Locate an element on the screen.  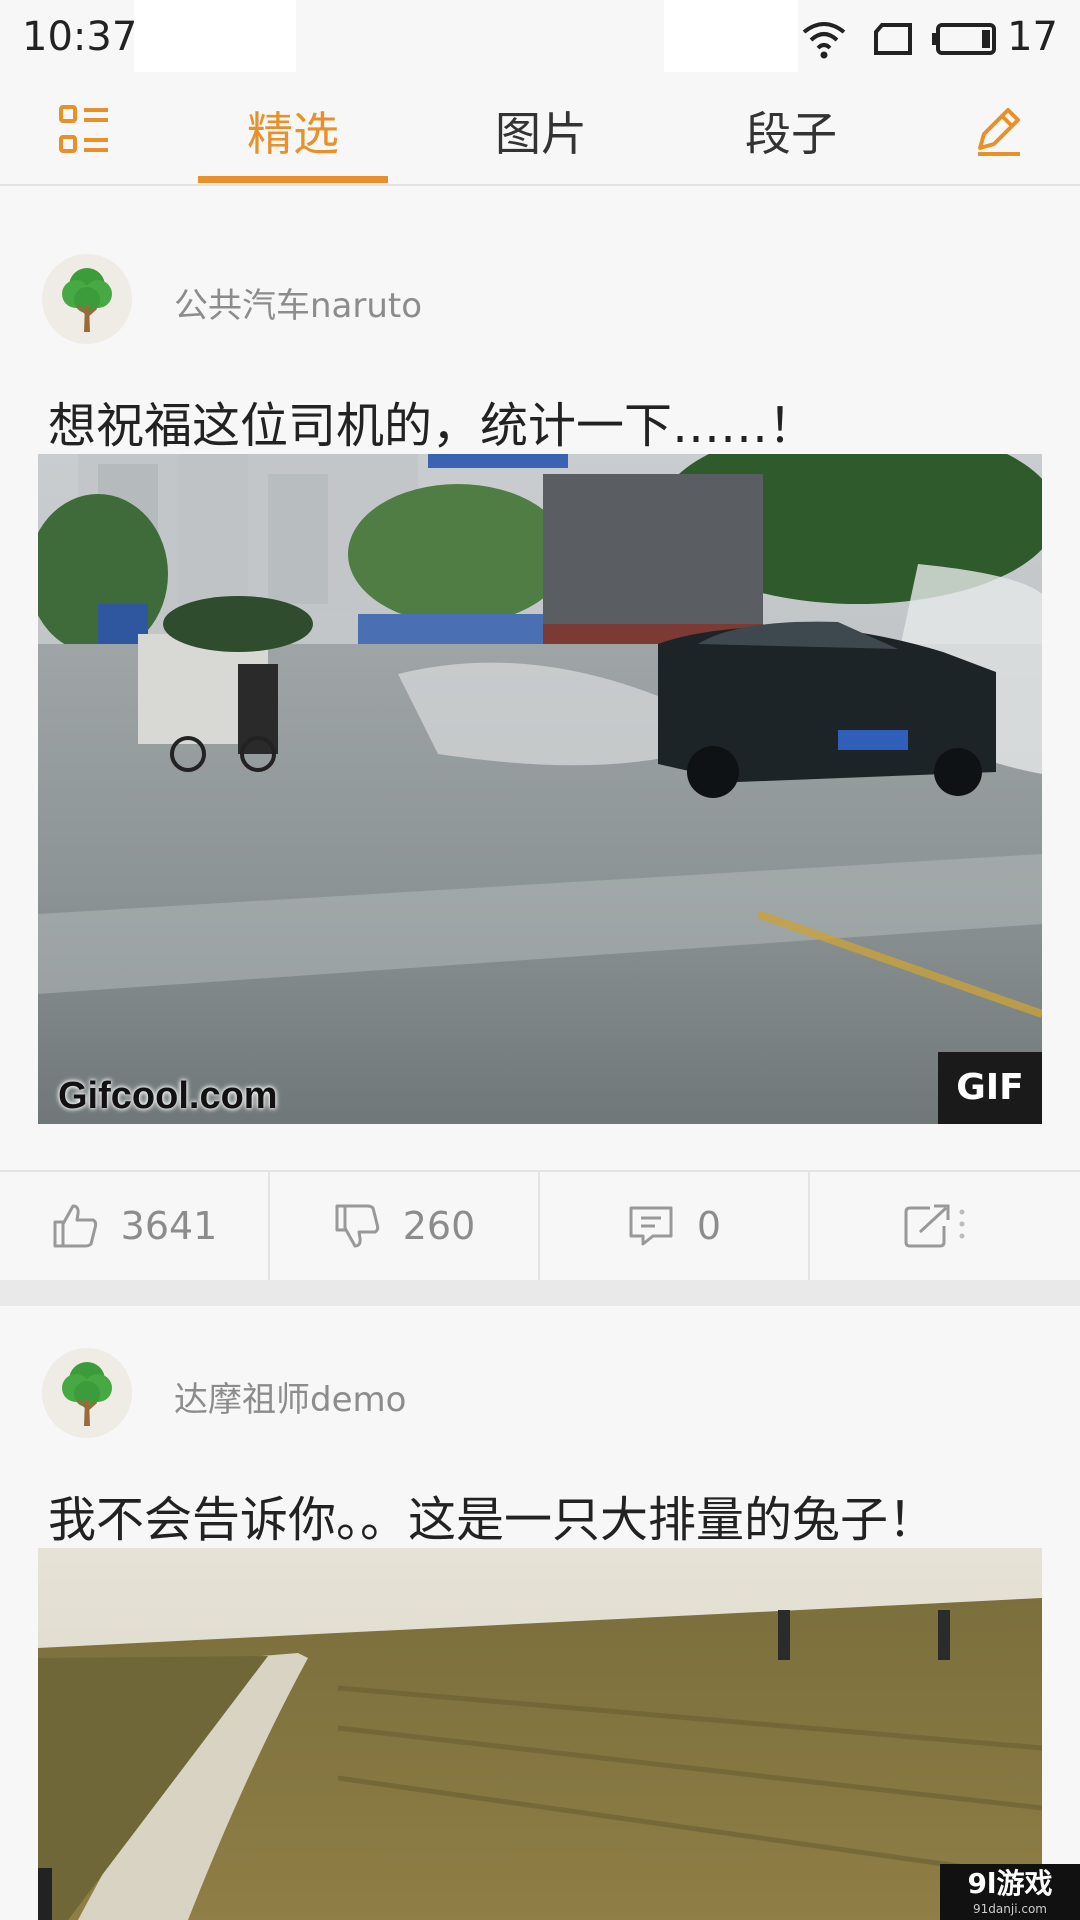
like-count: 3641 is located at coordinates (169, 1226).